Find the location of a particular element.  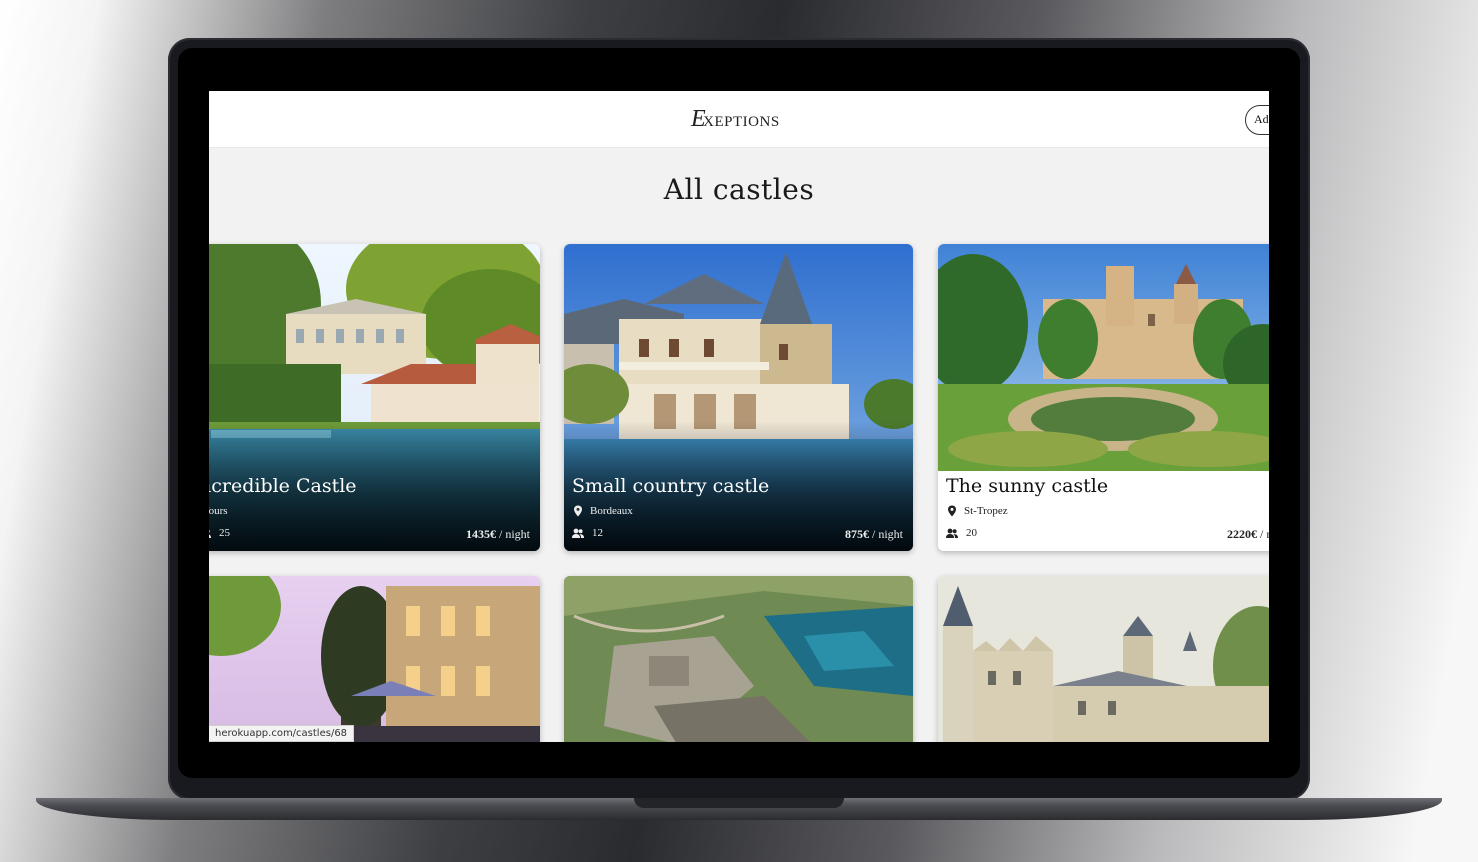

castle-location: St-Tropez is located at coordinates (977, 511).